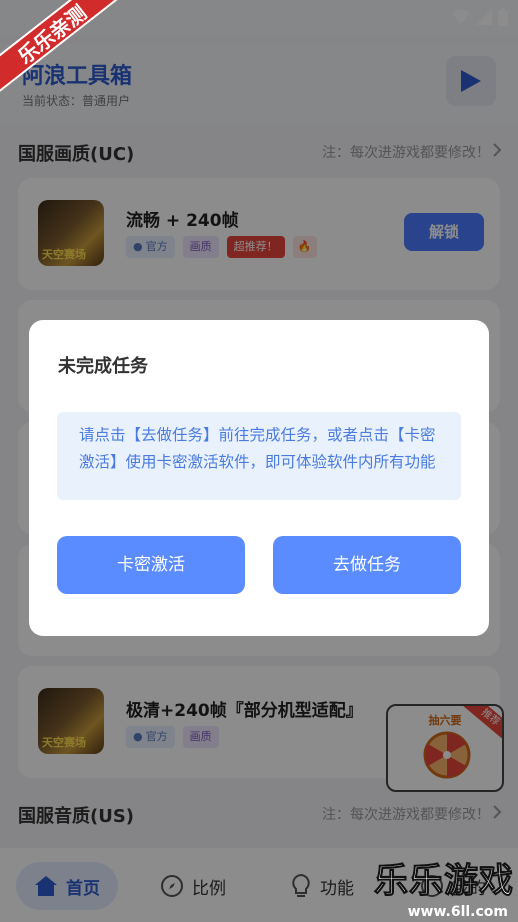 Image resolution: width=518 pixels, height=922 pixels. What do you see at coordinates (457, 912) in the screenshot?
I see `brand-url-watermark: www.6ll.com` at bounding box center [457, 912].